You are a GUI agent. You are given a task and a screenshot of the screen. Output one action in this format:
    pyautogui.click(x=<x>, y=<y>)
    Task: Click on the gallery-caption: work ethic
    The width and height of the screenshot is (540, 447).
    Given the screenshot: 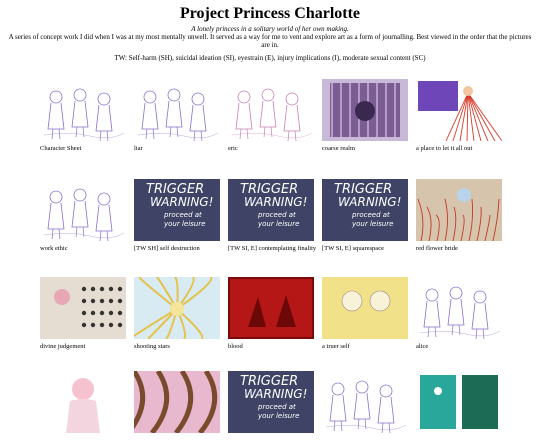 What is the action you would take?
    pyautogui.click(x=87, y=250)
    